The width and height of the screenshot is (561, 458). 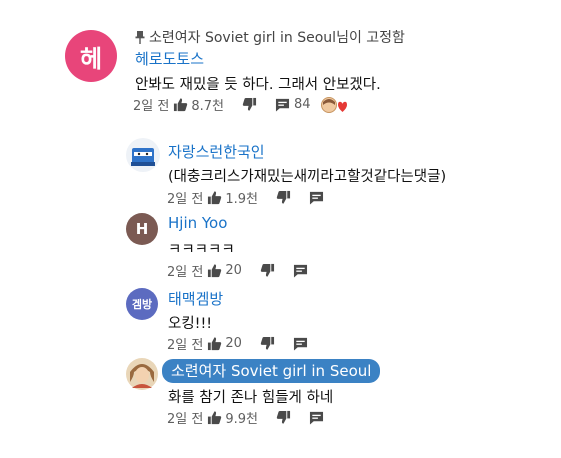 I want to click on comment-author: Hjin Yoo, so click(x=197, y=223).